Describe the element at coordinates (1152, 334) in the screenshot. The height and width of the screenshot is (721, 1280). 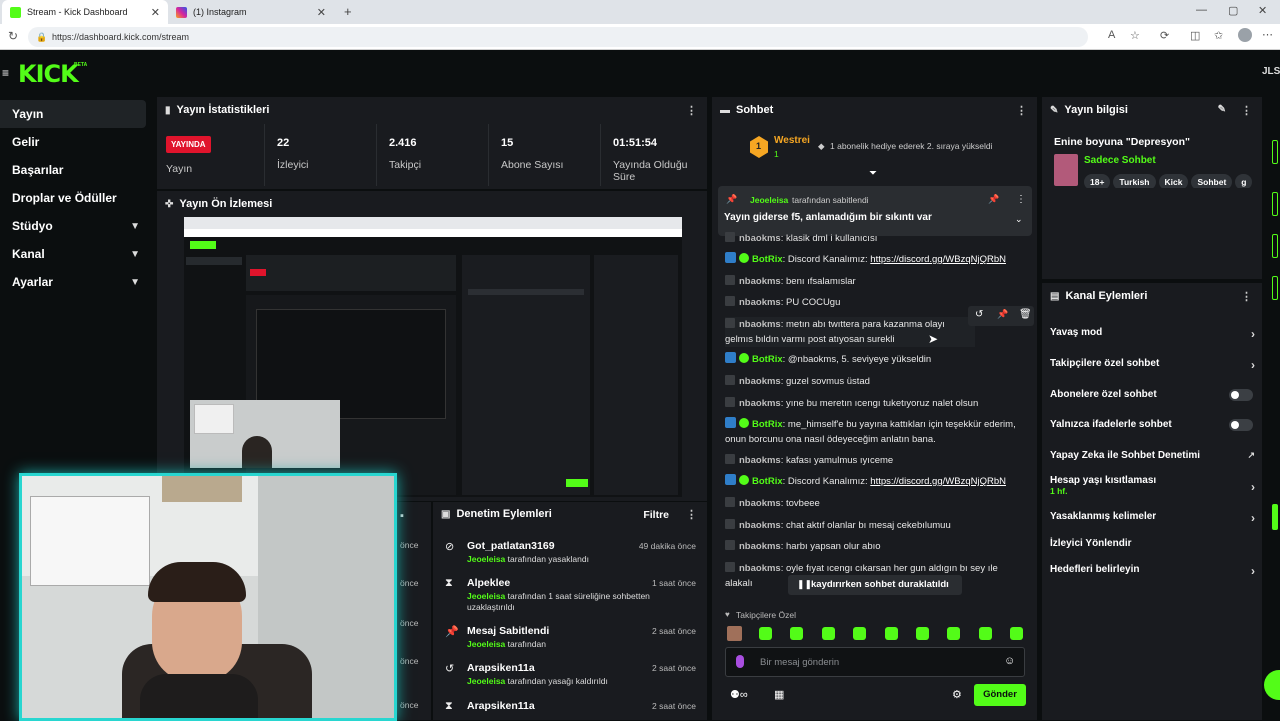
I see `channel-action-slow-mode: Yavaş mod ›` at that location.